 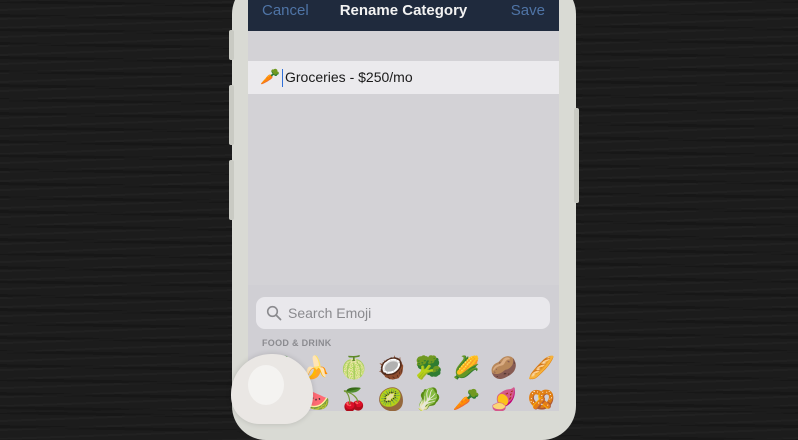 I want to click on emoji-key: 🥨, so click(x=541, y=399).